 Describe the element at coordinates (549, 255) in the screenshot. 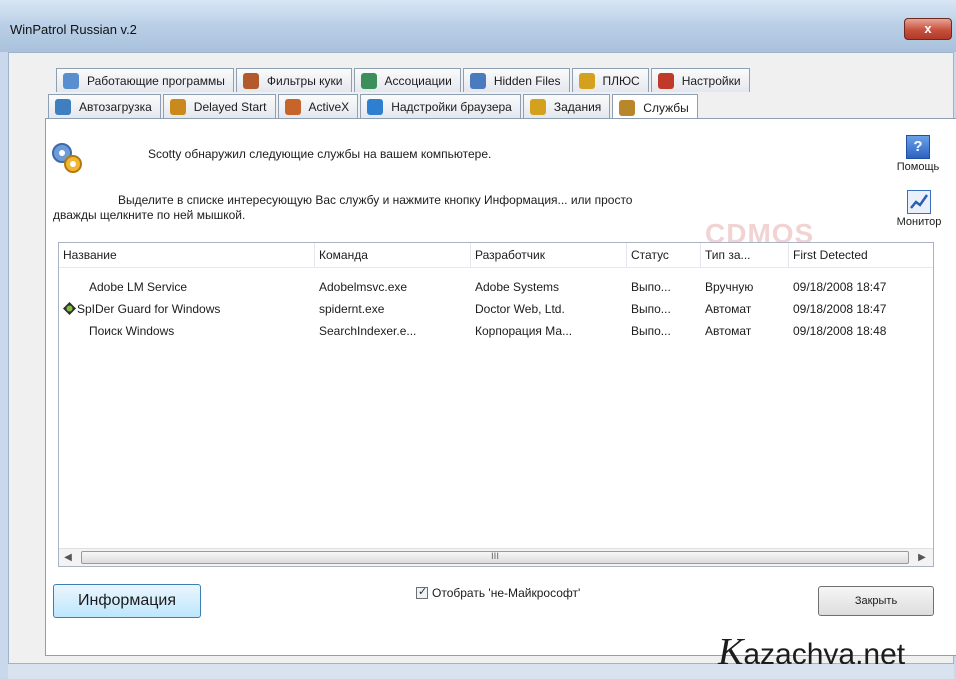

I see `column-header-developer: Разработчик` at that location.